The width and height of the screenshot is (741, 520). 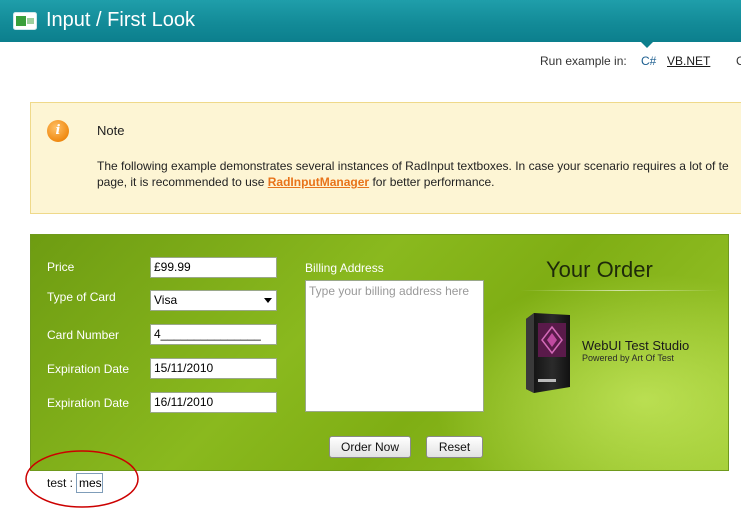 What do you see at coordinates (81, 297) in the screenshot?
I see `card-type-label: Type of Card` at bounding box center [81, 297].